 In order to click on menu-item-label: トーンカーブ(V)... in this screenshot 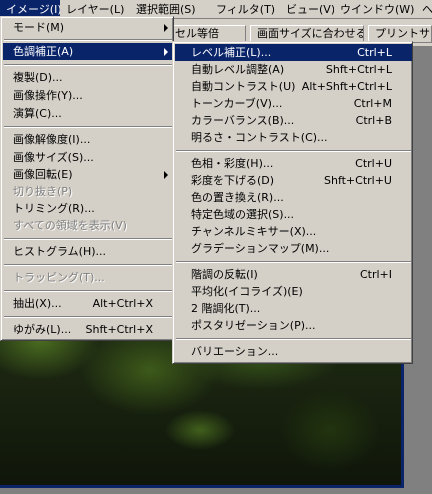, I will do `click(237, 103)`.